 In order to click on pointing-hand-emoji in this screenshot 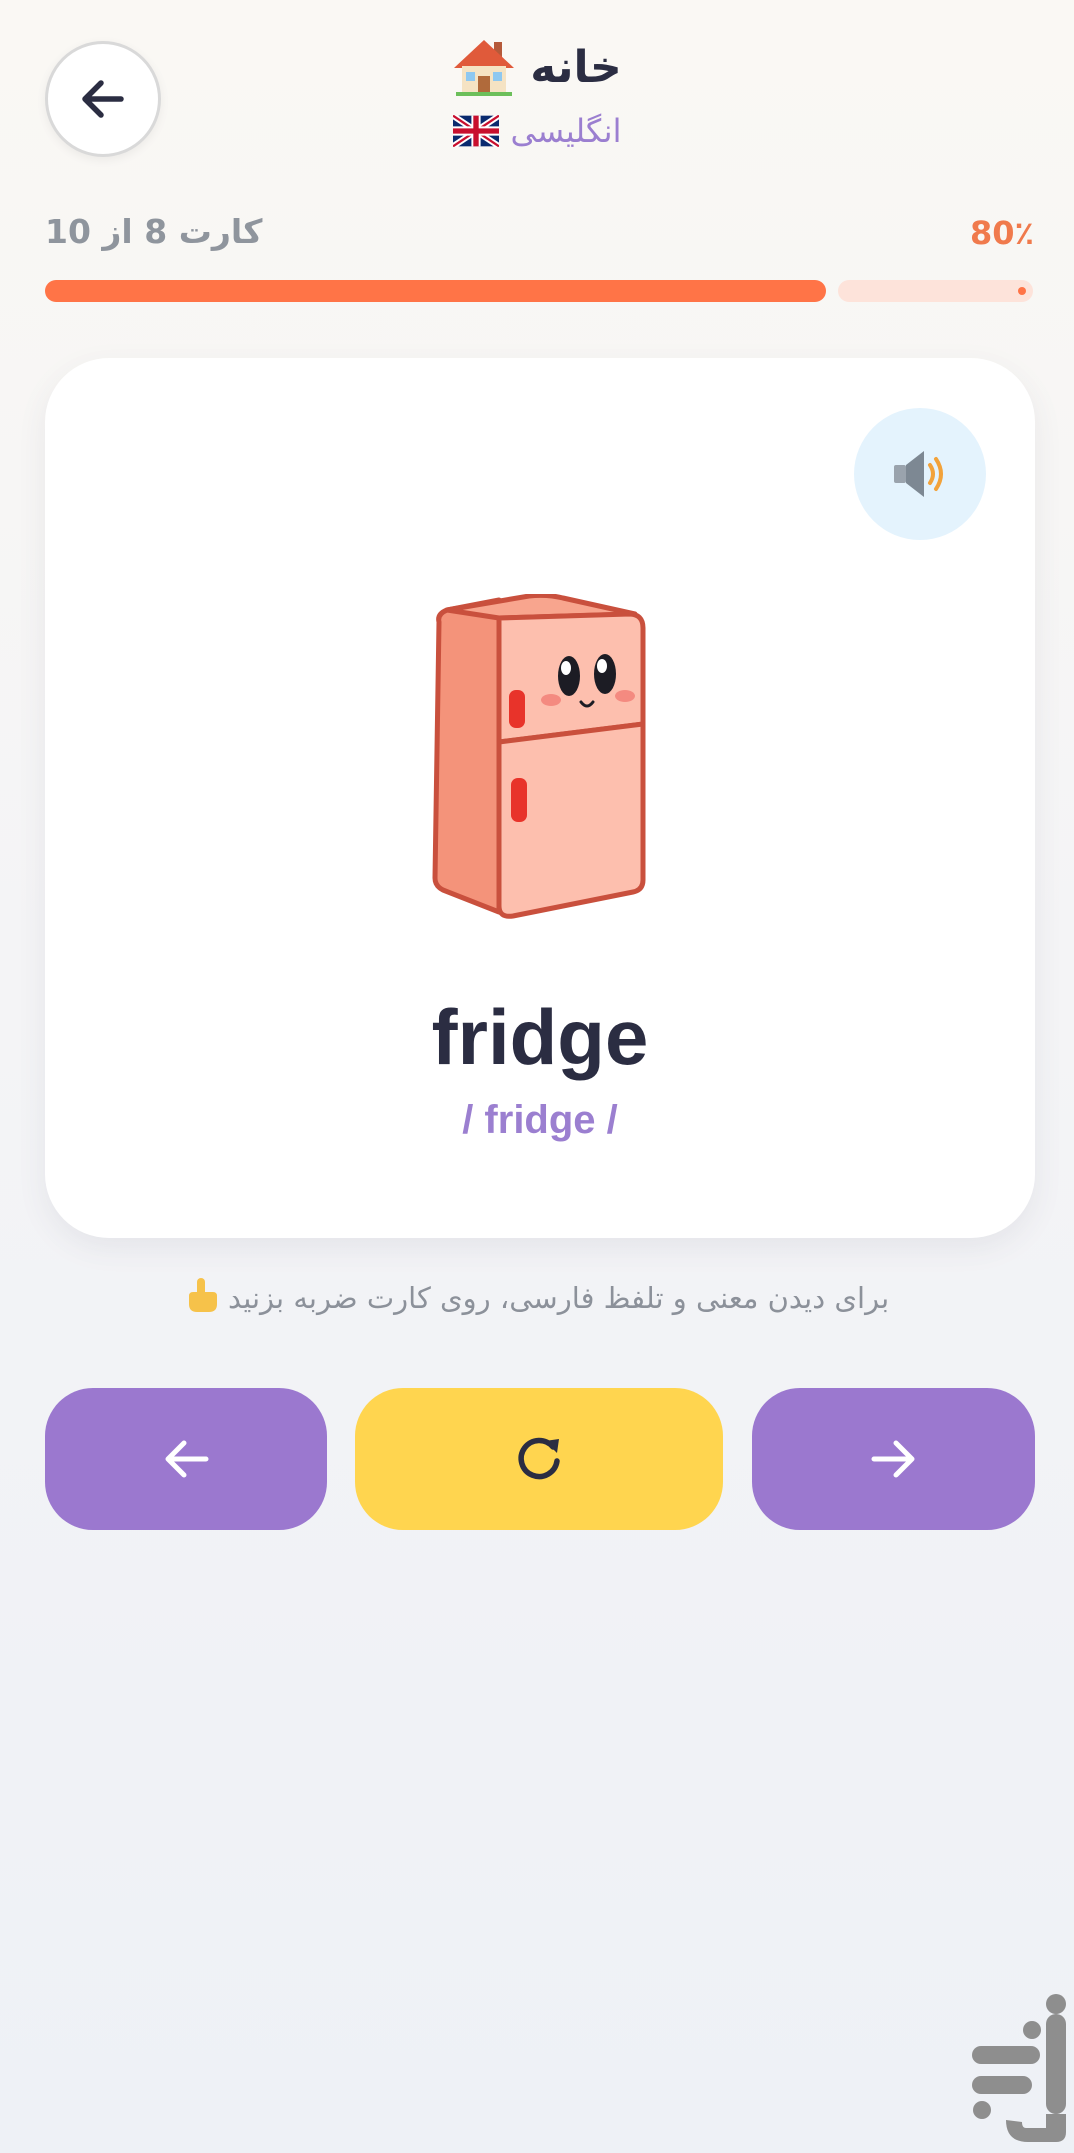, I will do `click(202, 1295)`.